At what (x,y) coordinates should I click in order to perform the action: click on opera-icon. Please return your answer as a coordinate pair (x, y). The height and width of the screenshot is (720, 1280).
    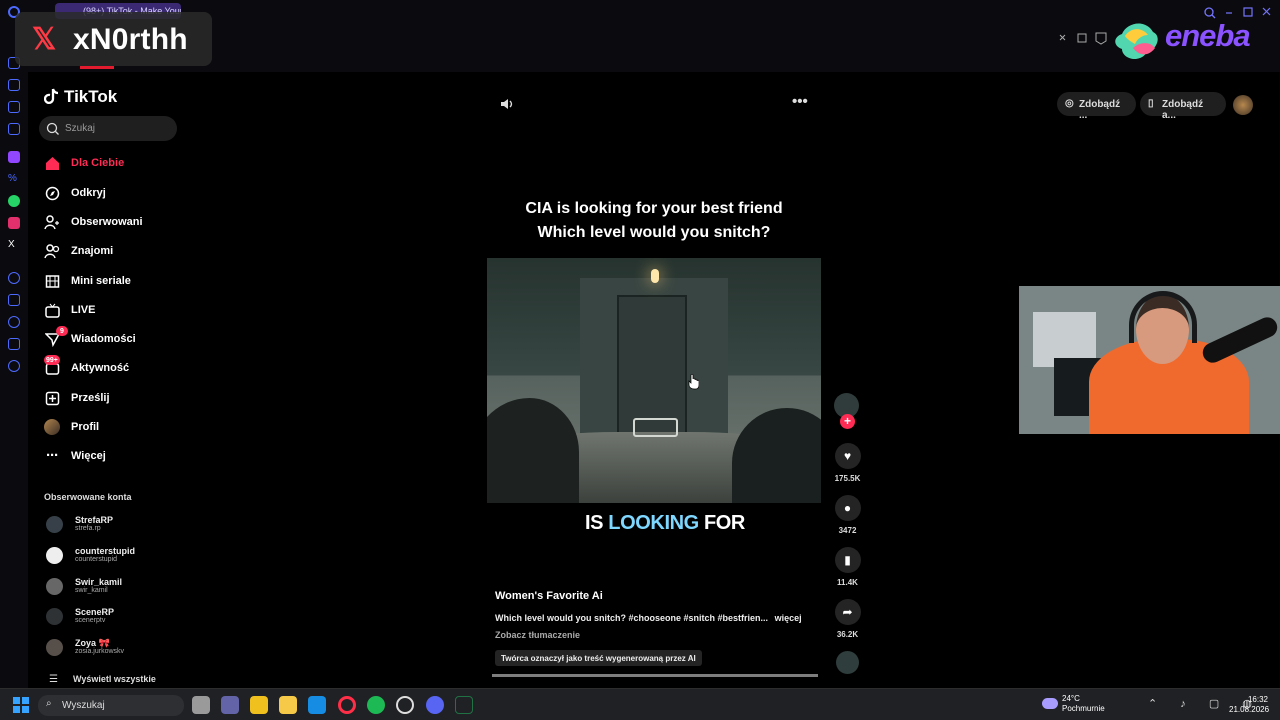
    Looking at the image, I should click on (347, 705).